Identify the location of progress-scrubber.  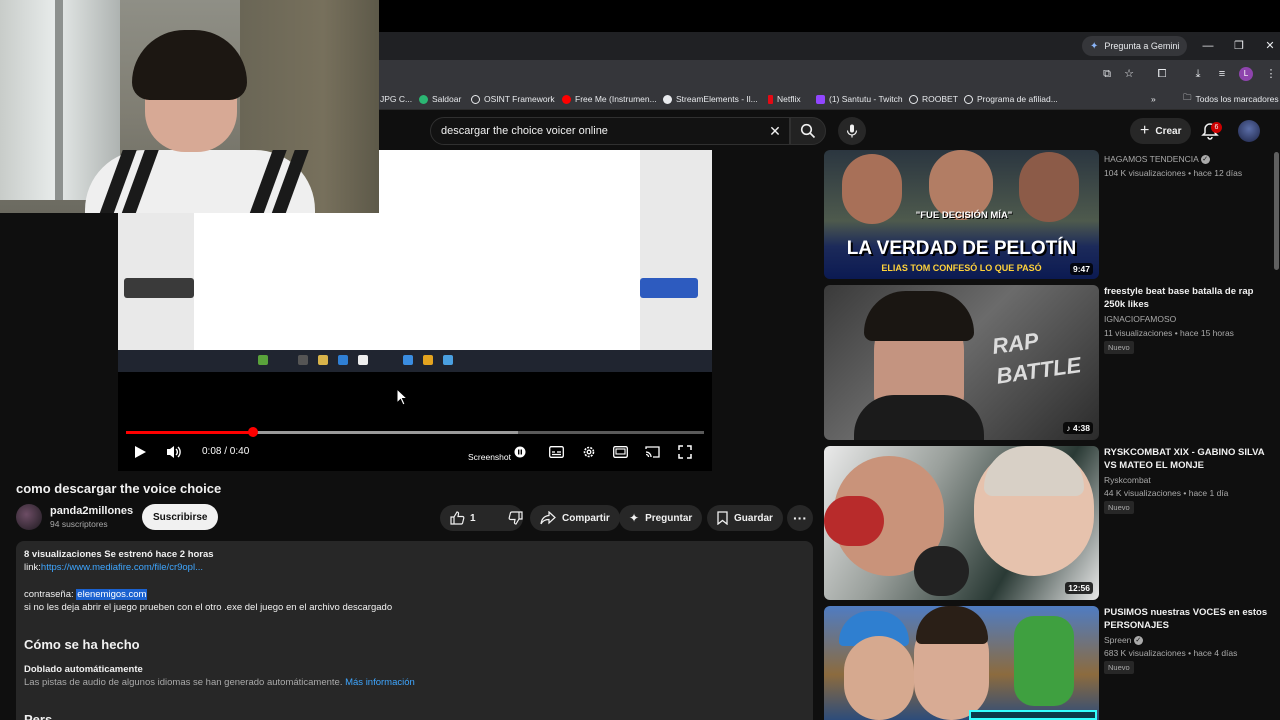
(253, 432).